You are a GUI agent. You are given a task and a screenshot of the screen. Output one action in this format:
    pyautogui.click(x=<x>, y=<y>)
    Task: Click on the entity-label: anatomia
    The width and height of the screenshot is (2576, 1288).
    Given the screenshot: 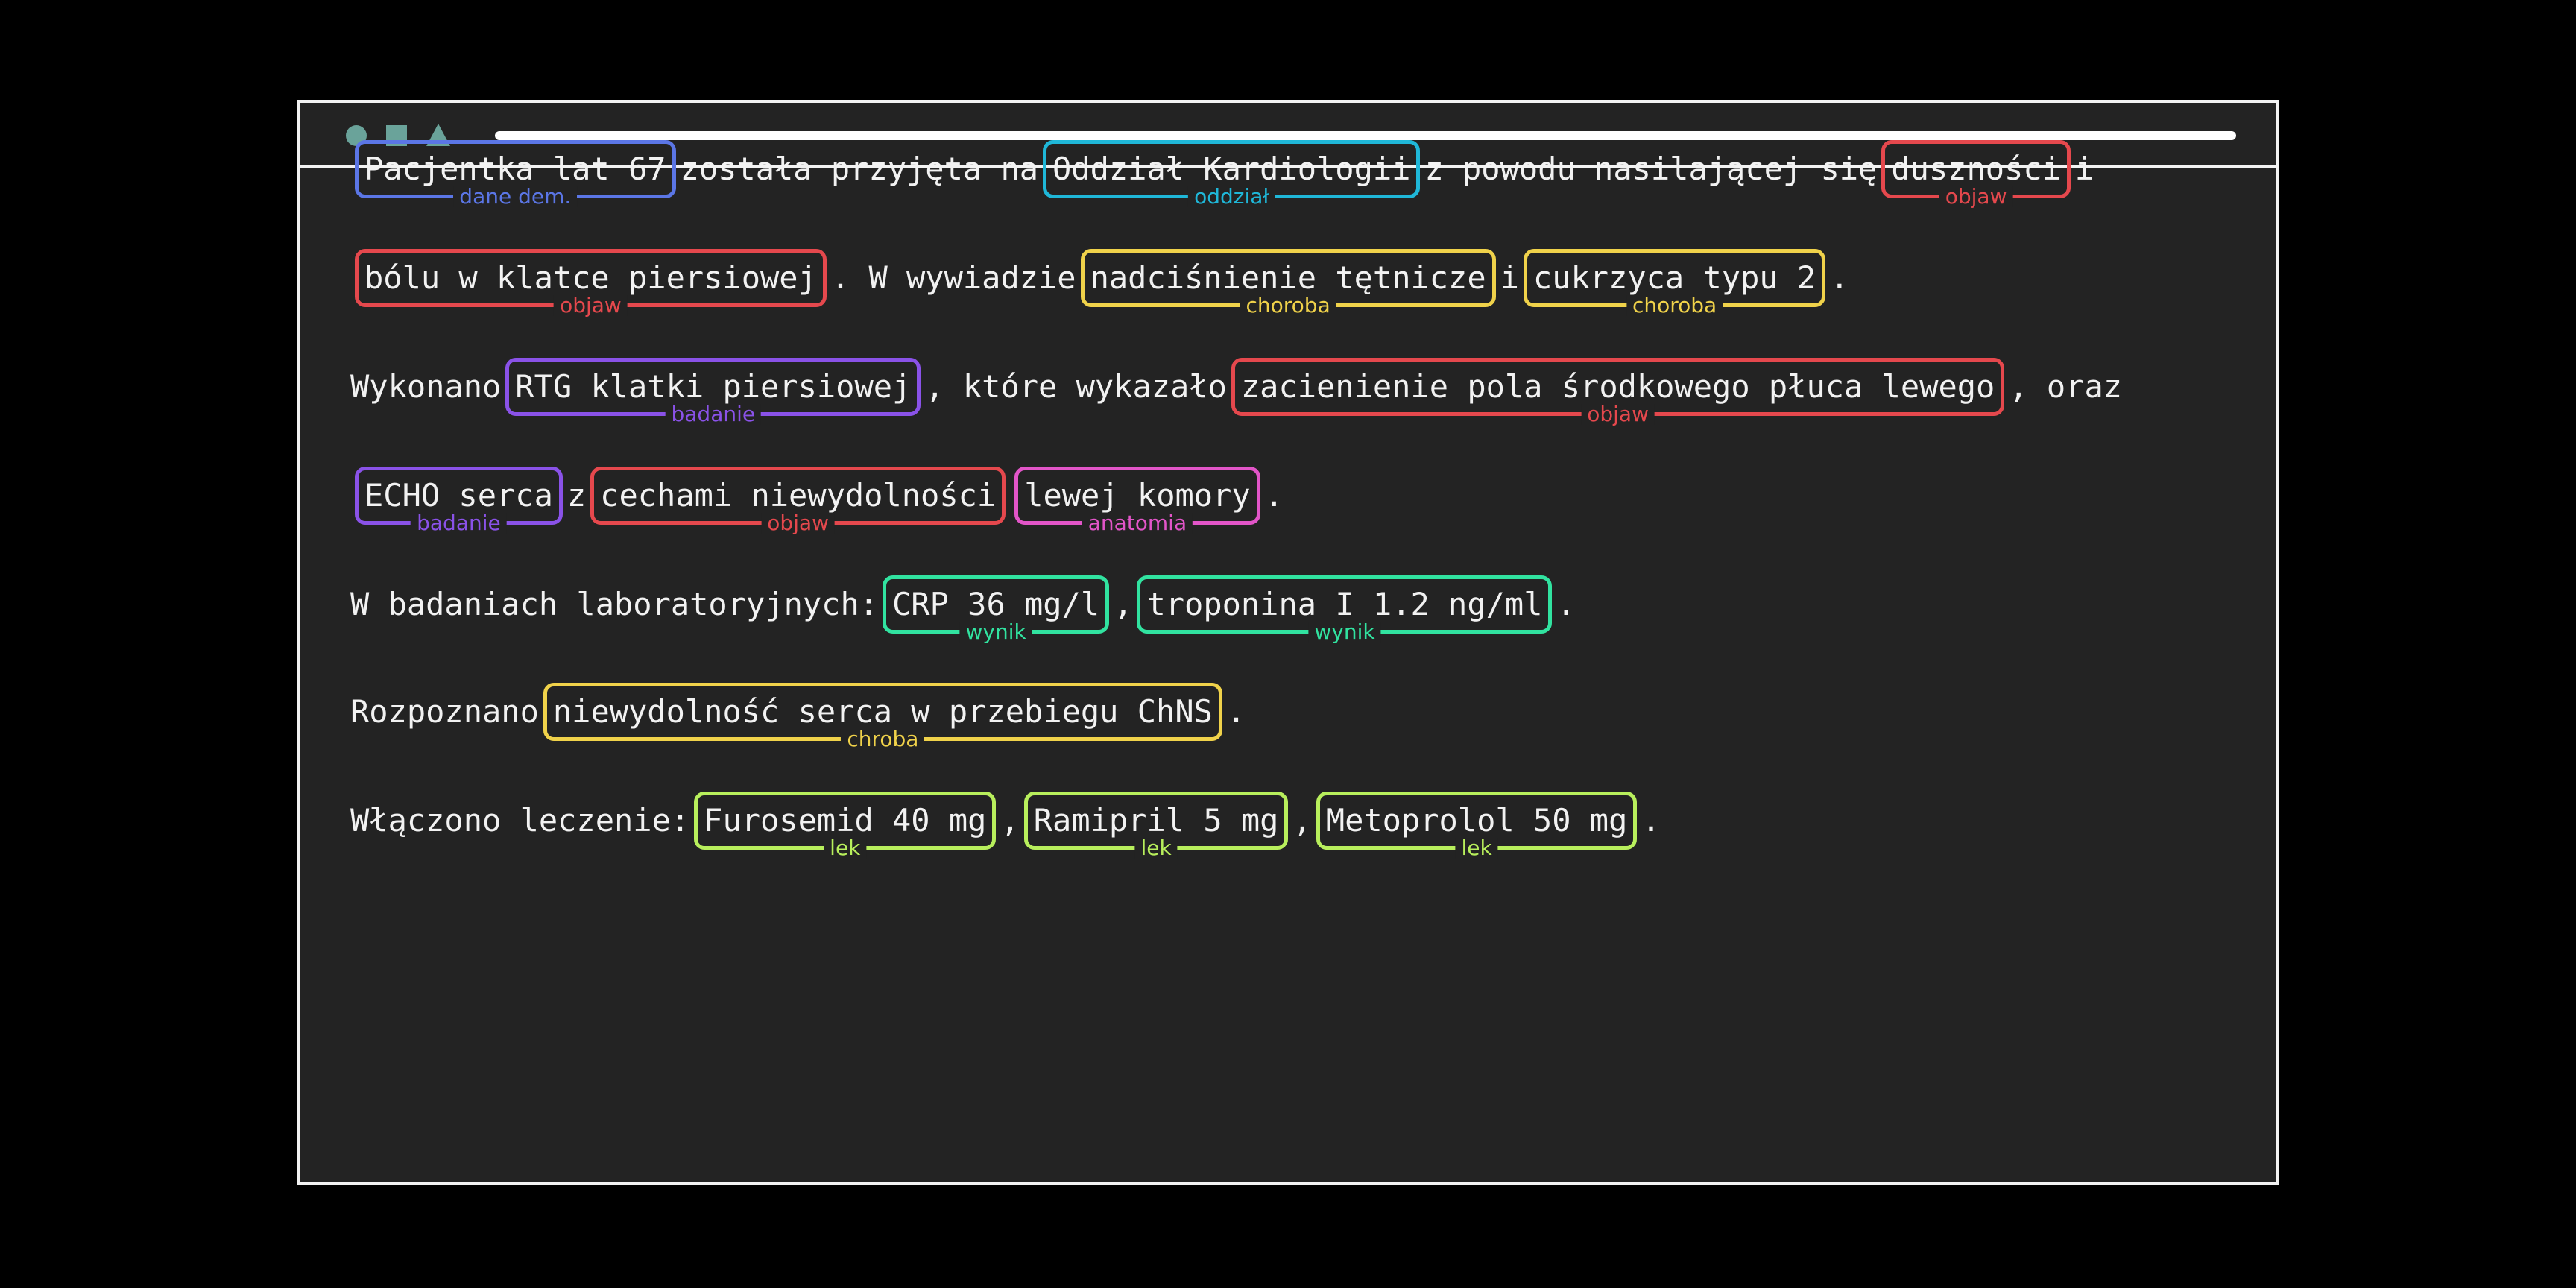 What is the action you would take?
    pyautogui.click(x=1137, y=523)
    